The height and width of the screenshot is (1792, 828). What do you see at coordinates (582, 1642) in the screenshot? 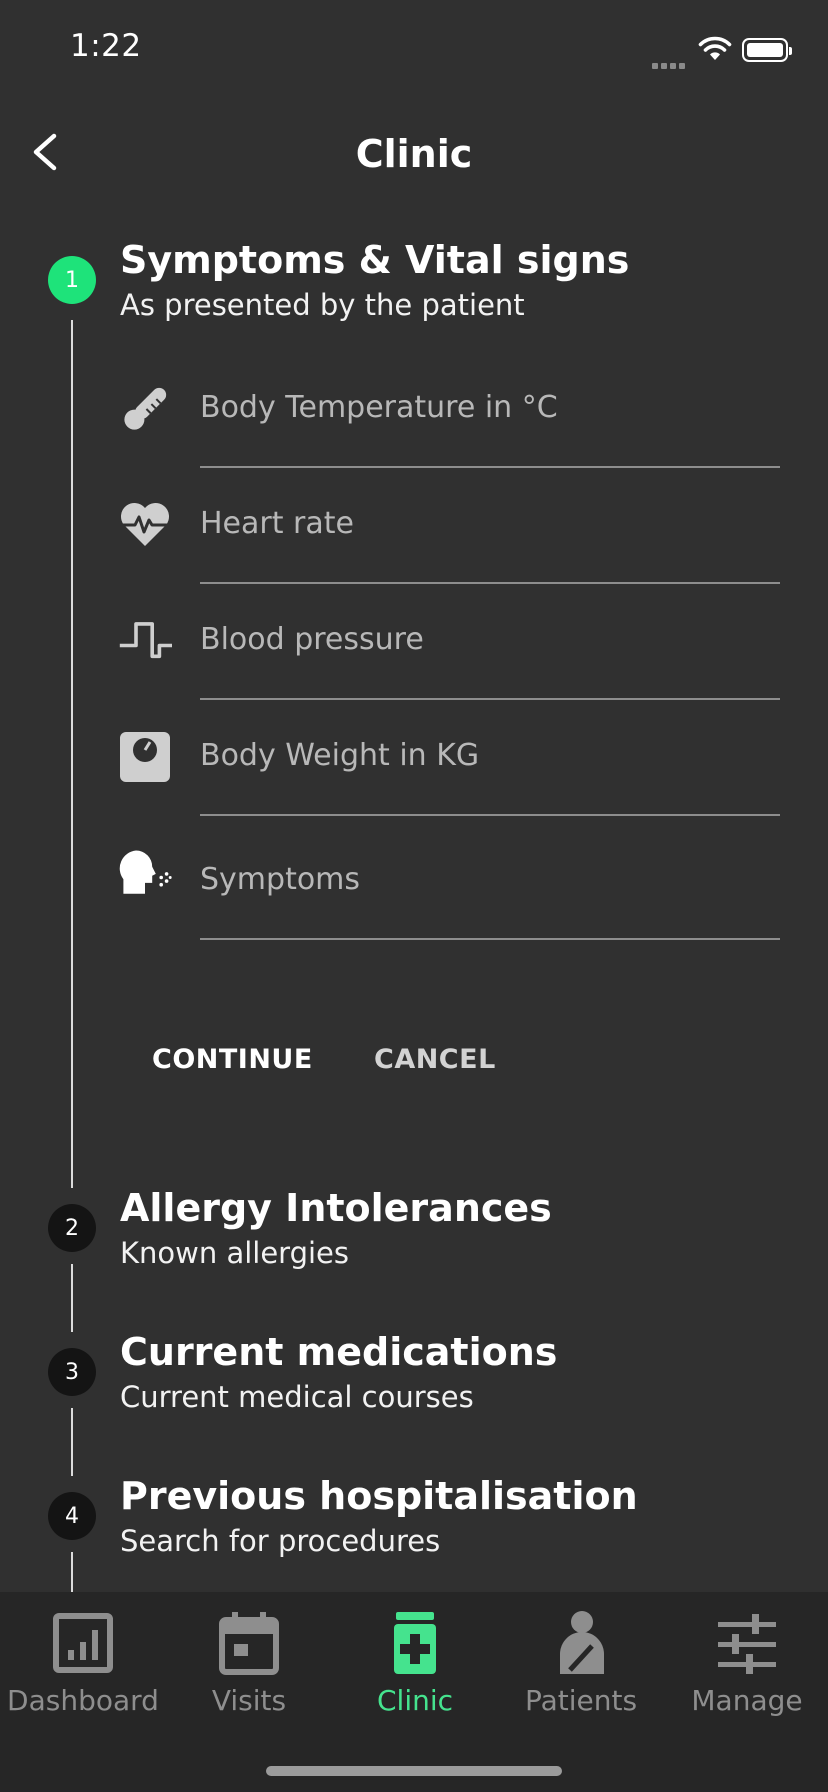
I see `patient-icon` at bounding box center [582, 1642].